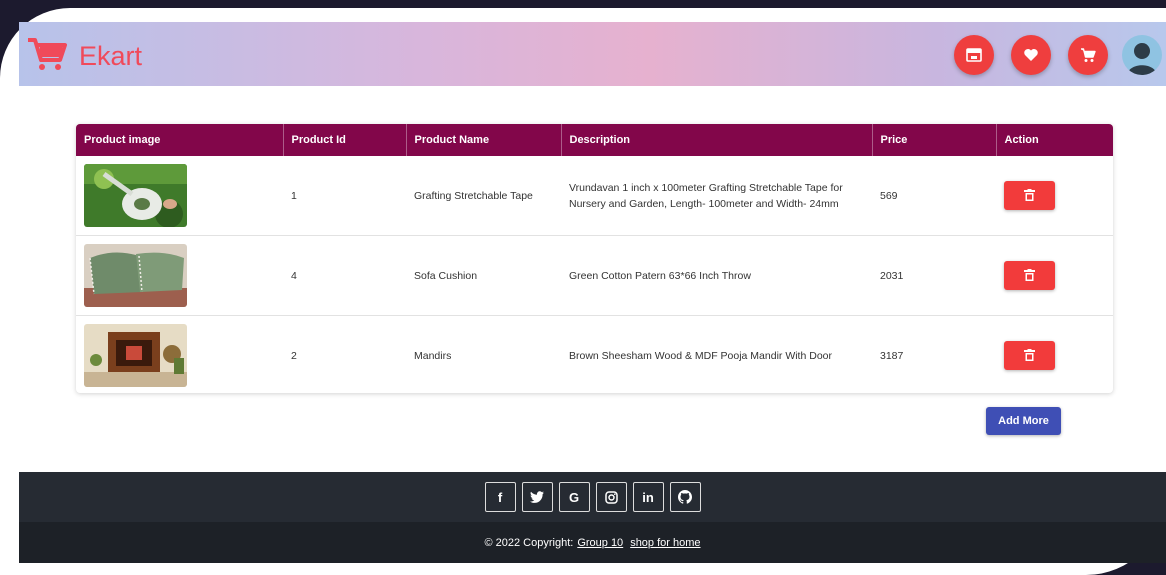 The height and width of the screenshot is (575, 1166). I want to click on github-link, so click(685, 497).